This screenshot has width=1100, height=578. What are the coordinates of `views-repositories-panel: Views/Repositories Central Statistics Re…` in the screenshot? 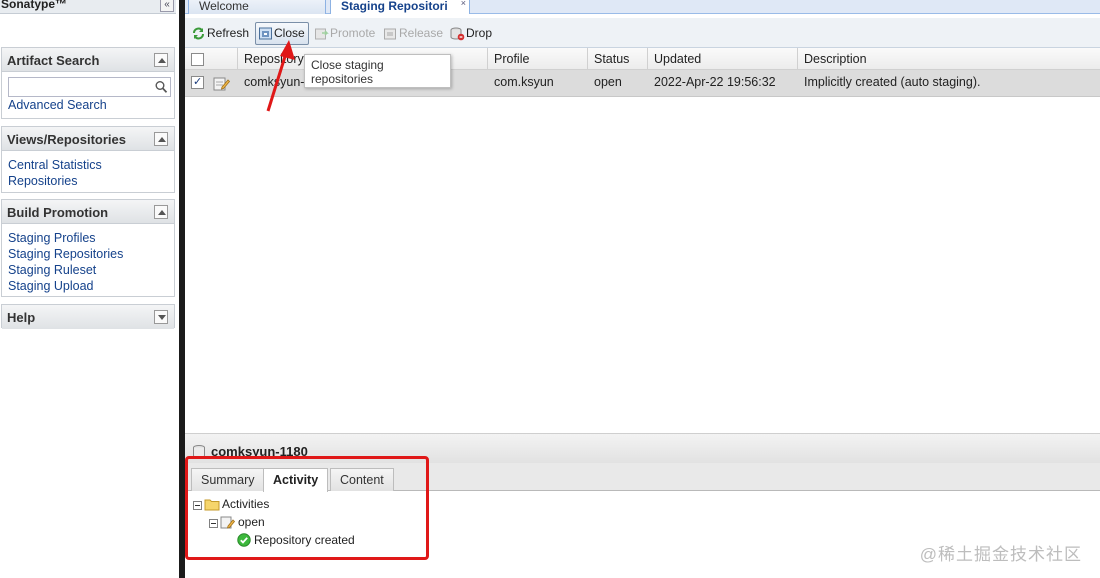 It's located at (88, 159).